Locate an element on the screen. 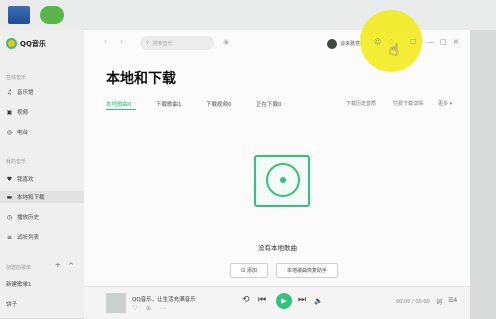 The image size is (496, 319). app-name: QQ音乐 is located at coordinates (33, 43).